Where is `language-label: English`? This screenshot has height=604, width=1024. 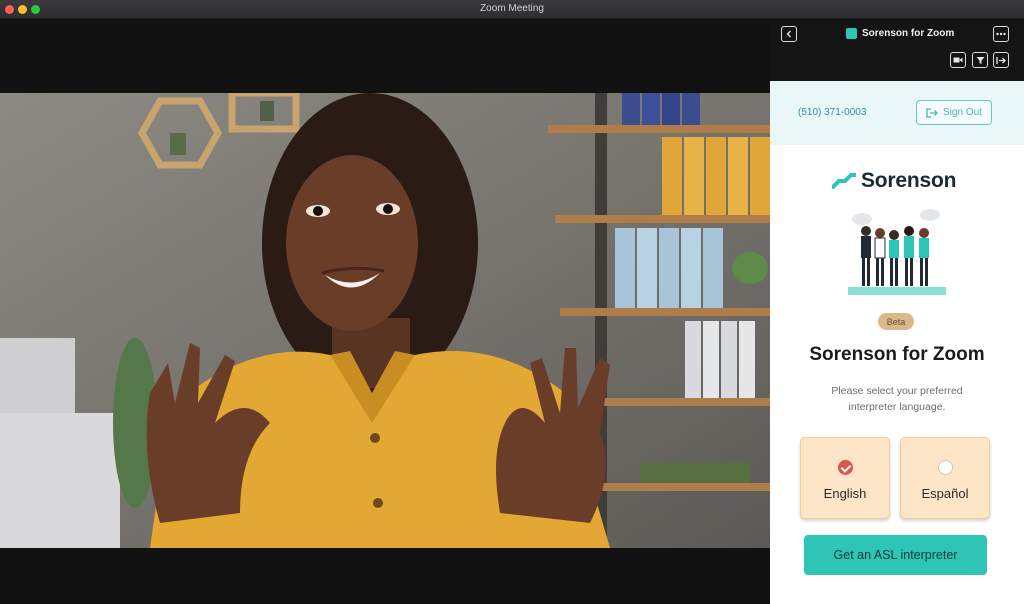
language-label: English is located at coordinates (845, 493).